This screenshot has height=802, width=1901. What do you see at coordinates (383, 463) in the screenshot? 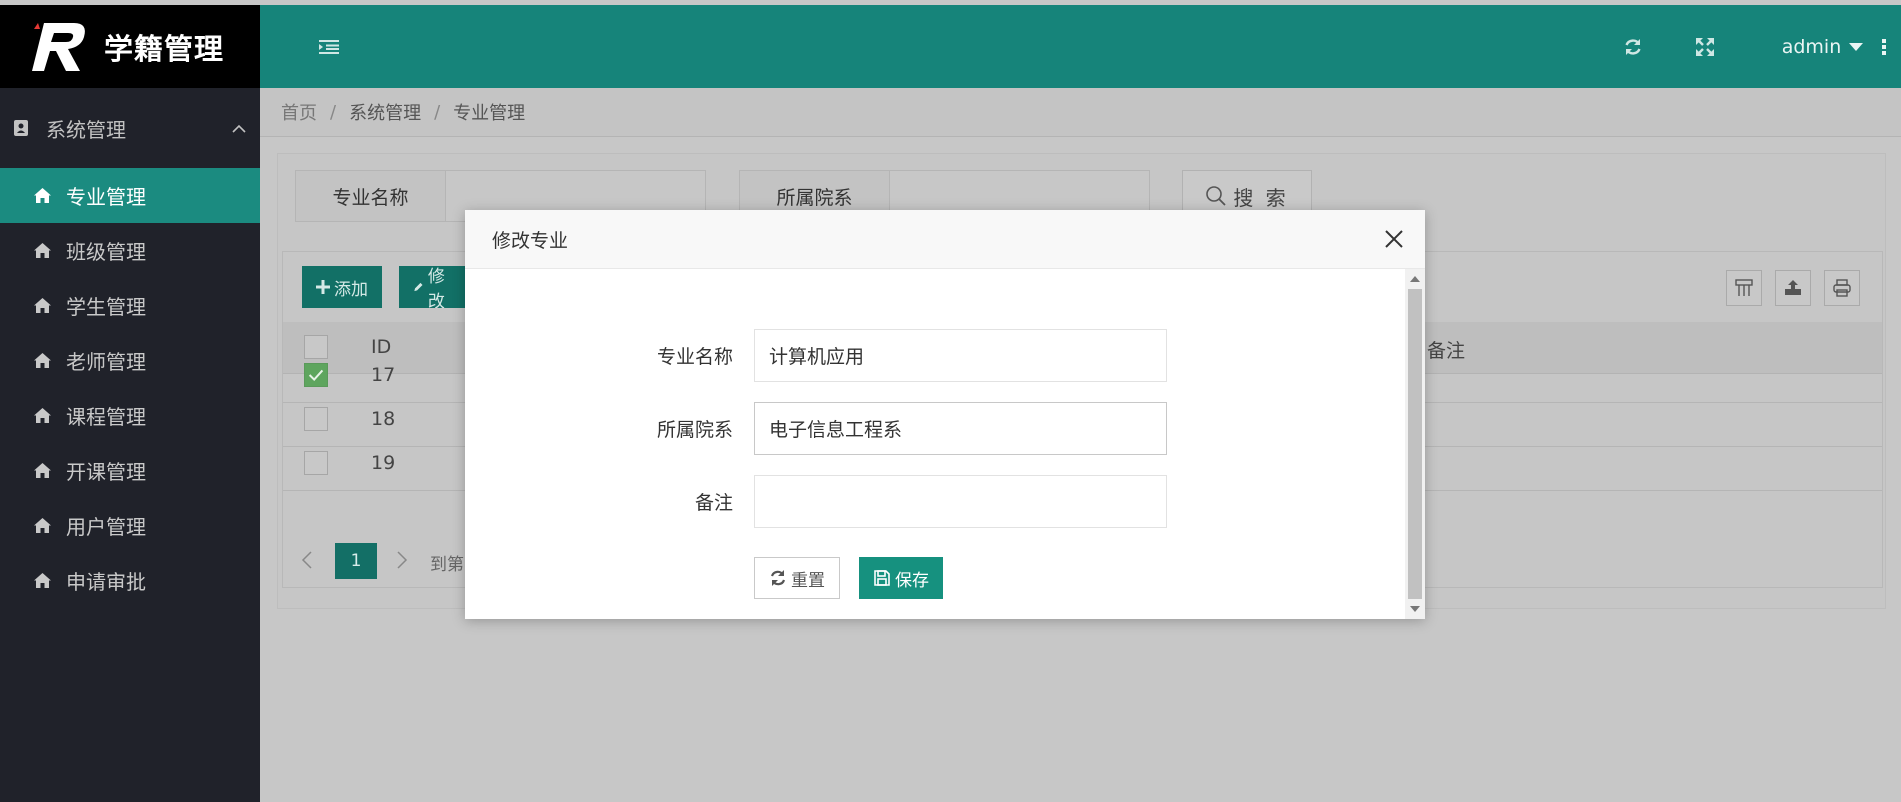
I see `row-id: 19` at bounding box center [383, 463].